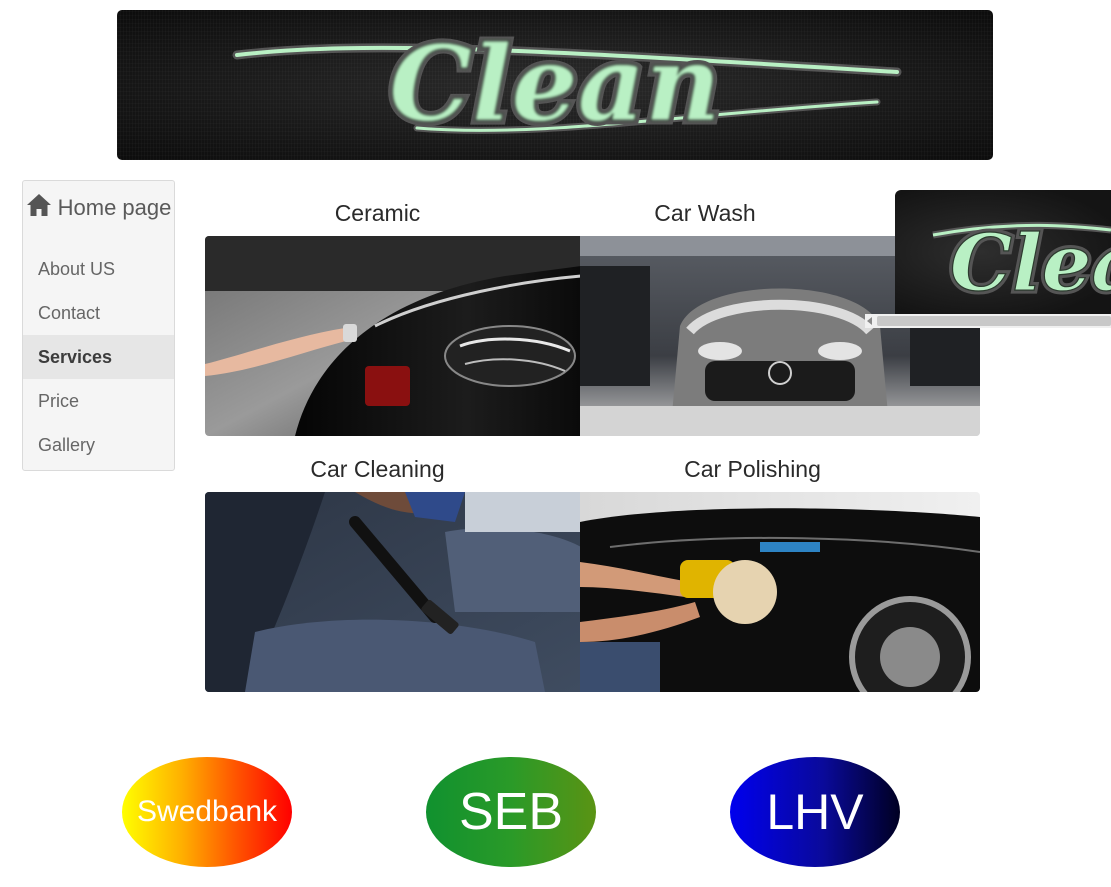 Image resolution: width=1111 pixels, height=887 pixels. What do you see at coordinates (1030, 263) in the screenshot?
I see `thumb-logo-text: Clean` at bounding box center [1030, 263].